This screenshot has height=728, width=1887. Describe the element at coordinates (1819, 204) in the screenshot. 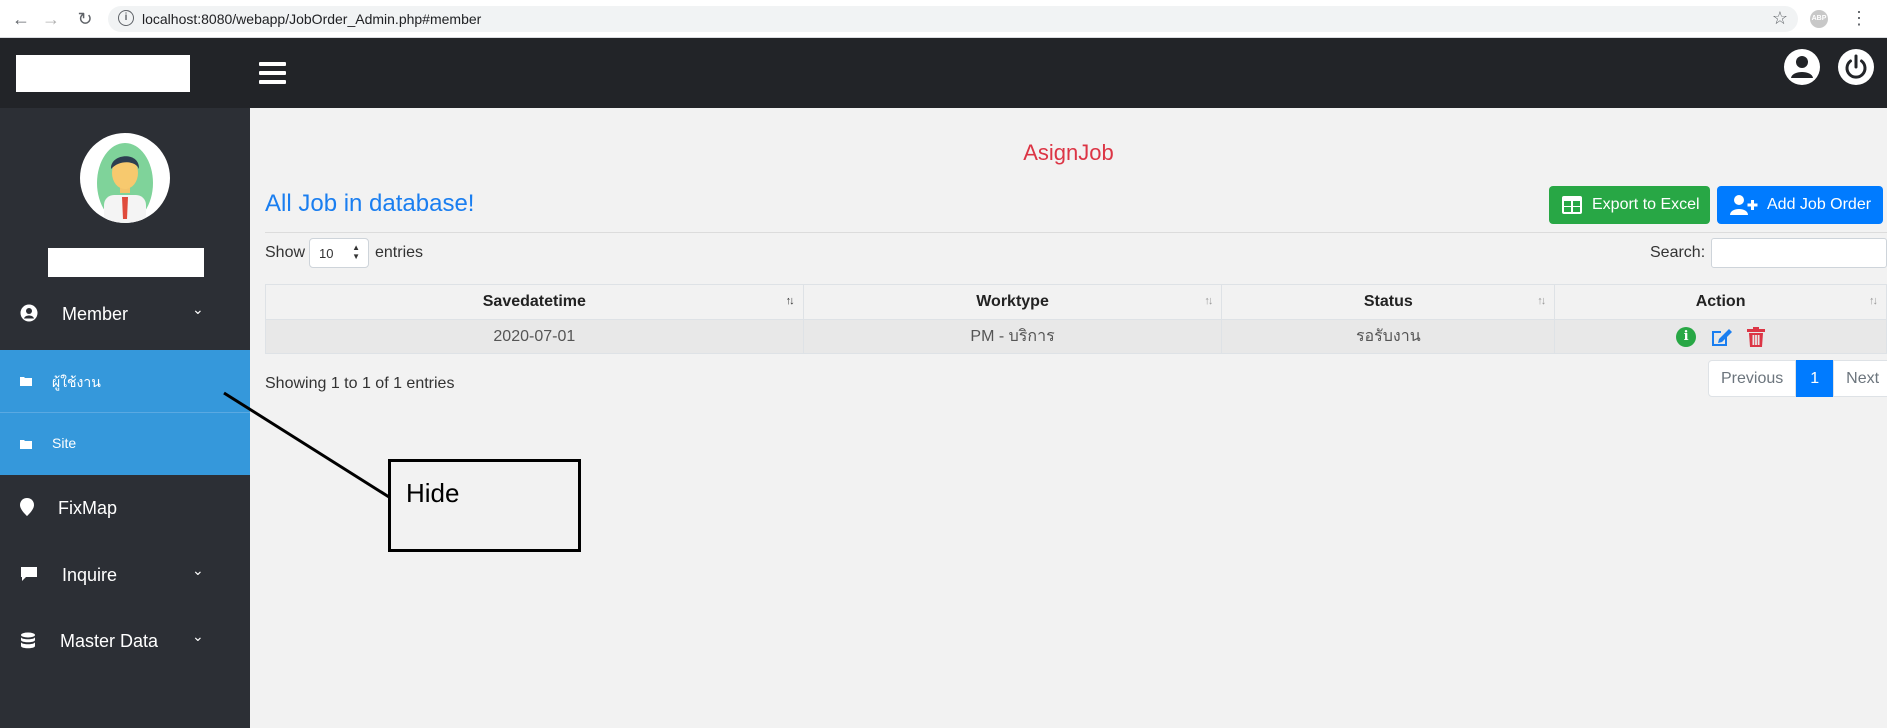

I see `add-job-order-label: Add Job Order` at that location.